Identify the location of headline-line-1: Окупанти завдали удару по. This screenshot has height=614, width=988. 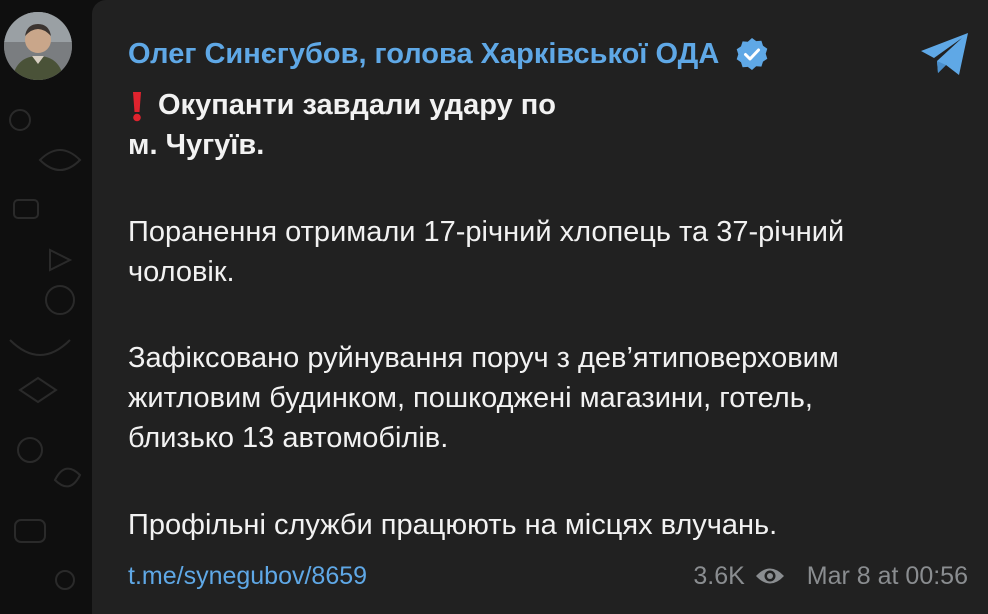
(342, 105).